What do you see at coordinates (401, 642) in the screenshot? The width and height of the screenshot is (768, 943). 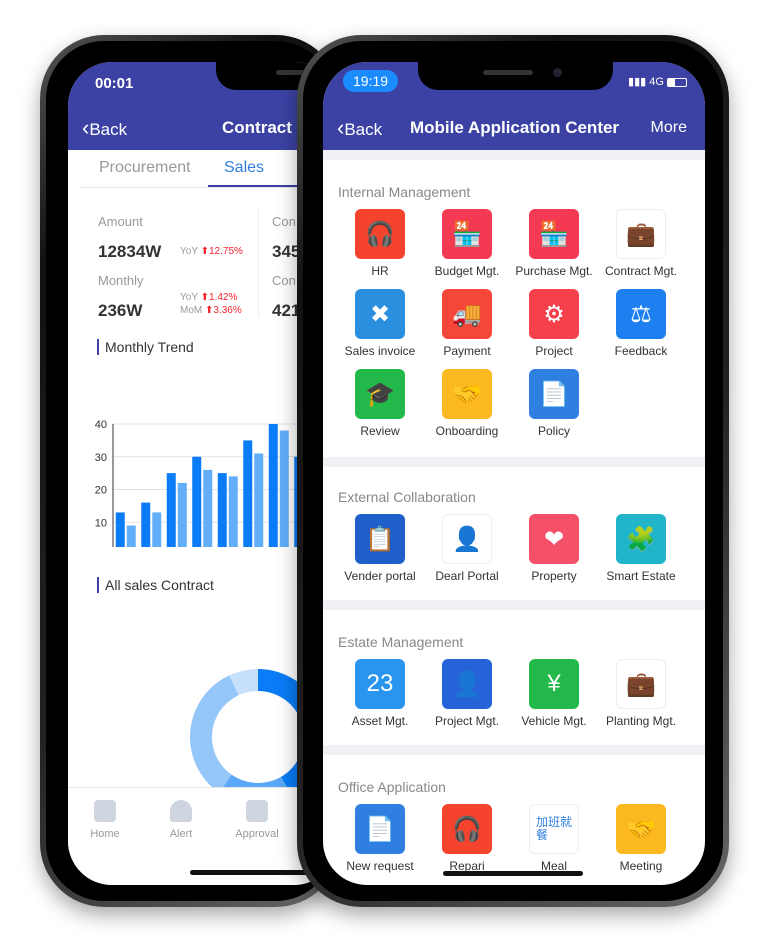 I see `section-title: Estate Management` at bounding box center [401, 642].